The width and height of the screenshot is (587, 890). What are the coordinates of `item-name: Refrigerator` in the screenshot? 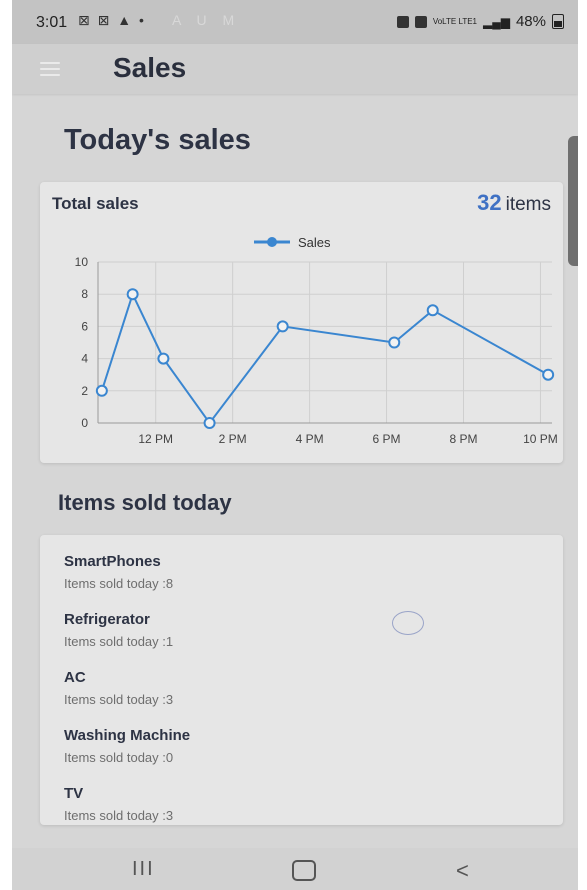 It's located at (107, 619).